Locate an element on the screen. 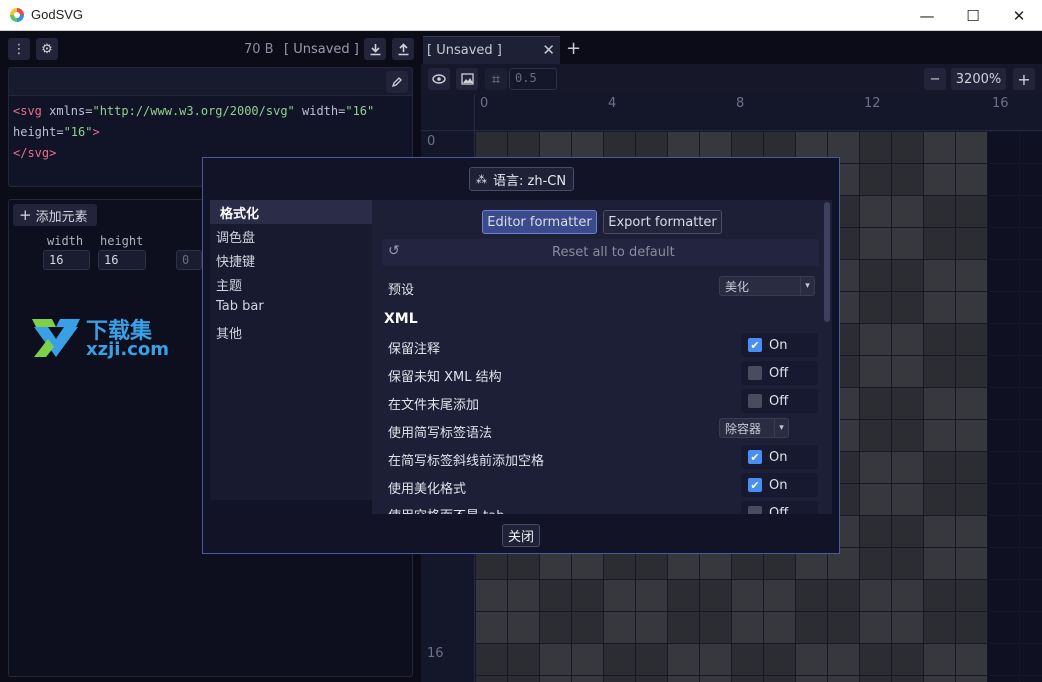  zoom-out-button: − is located at coordinates (935, 79).